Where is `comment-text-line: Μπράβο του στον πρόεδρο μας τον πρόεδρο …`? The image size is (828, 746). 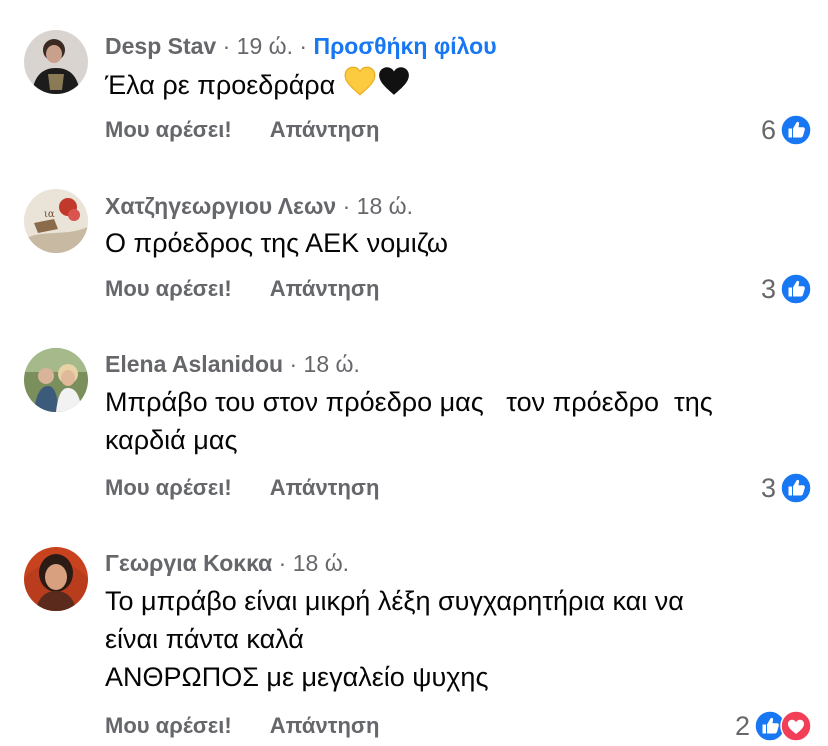
comment-text-line: Μπράβο του στον πρόεδρο μας τον πρόεδρο … is located at coordinates (409, 402).